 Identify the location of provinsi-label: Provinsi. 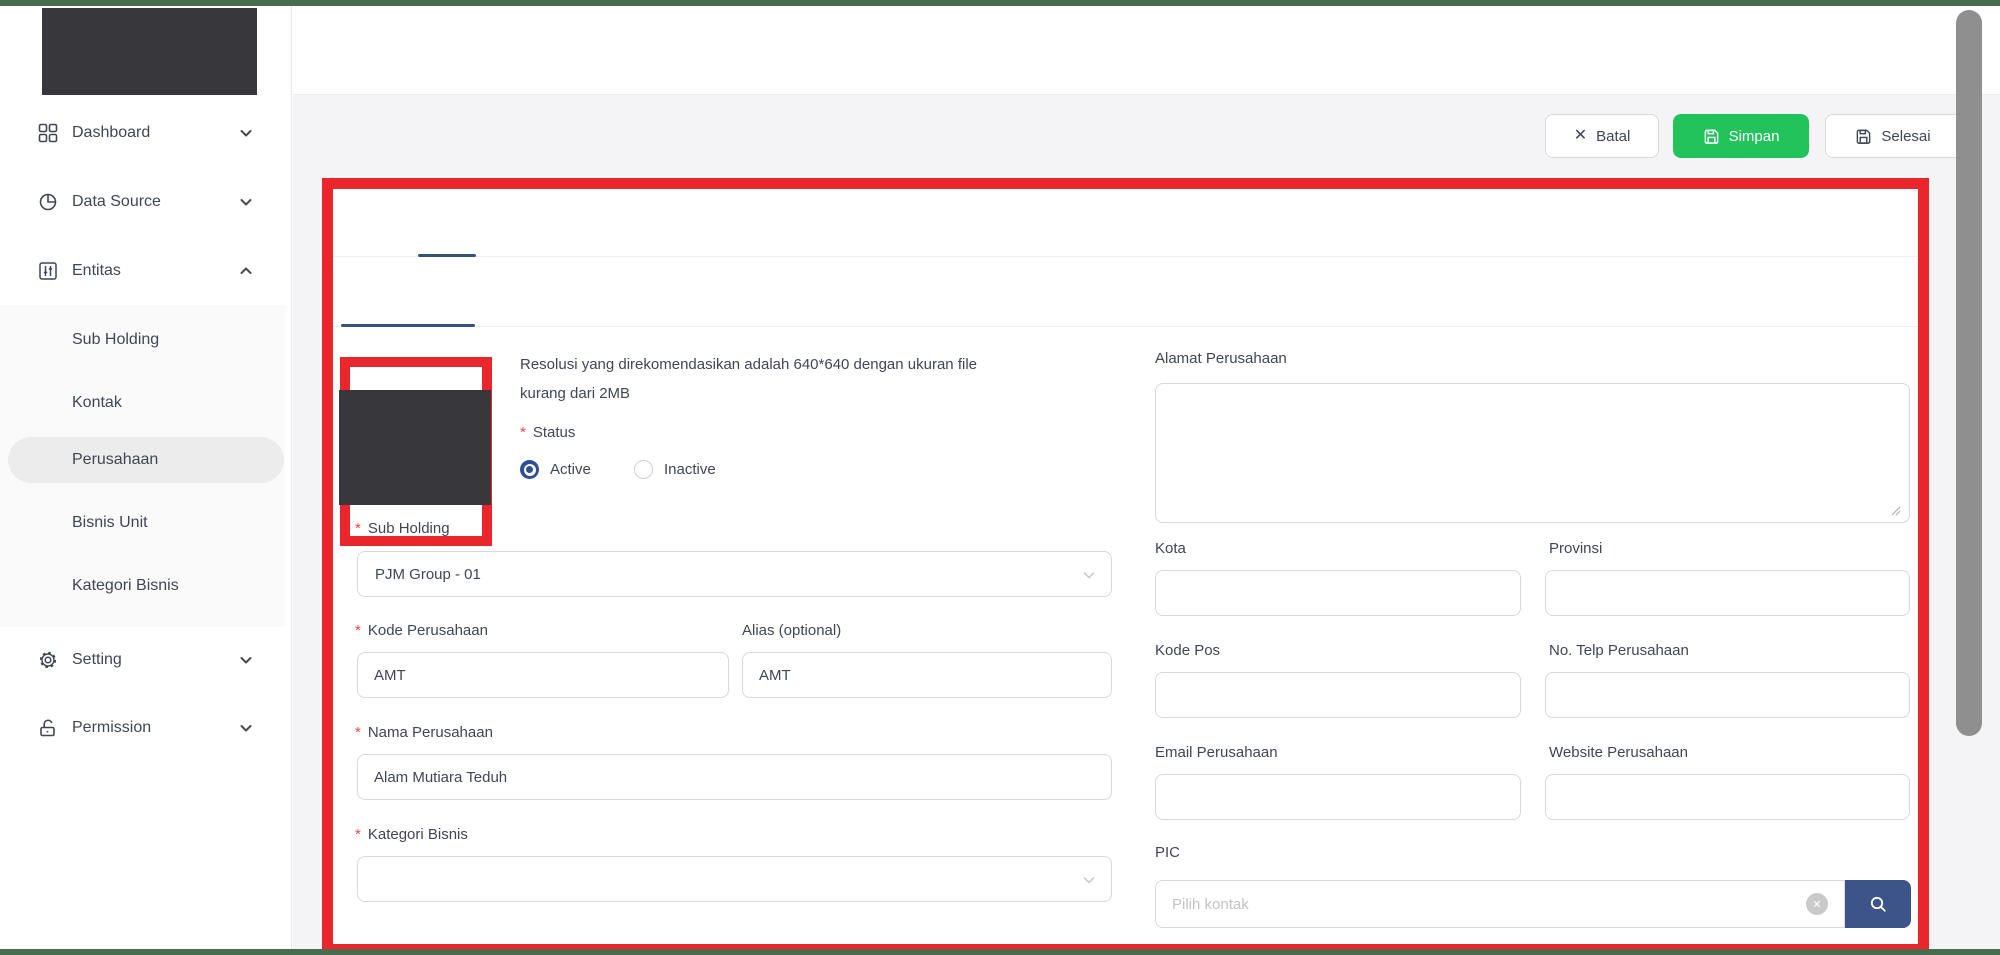
(1576, 548).